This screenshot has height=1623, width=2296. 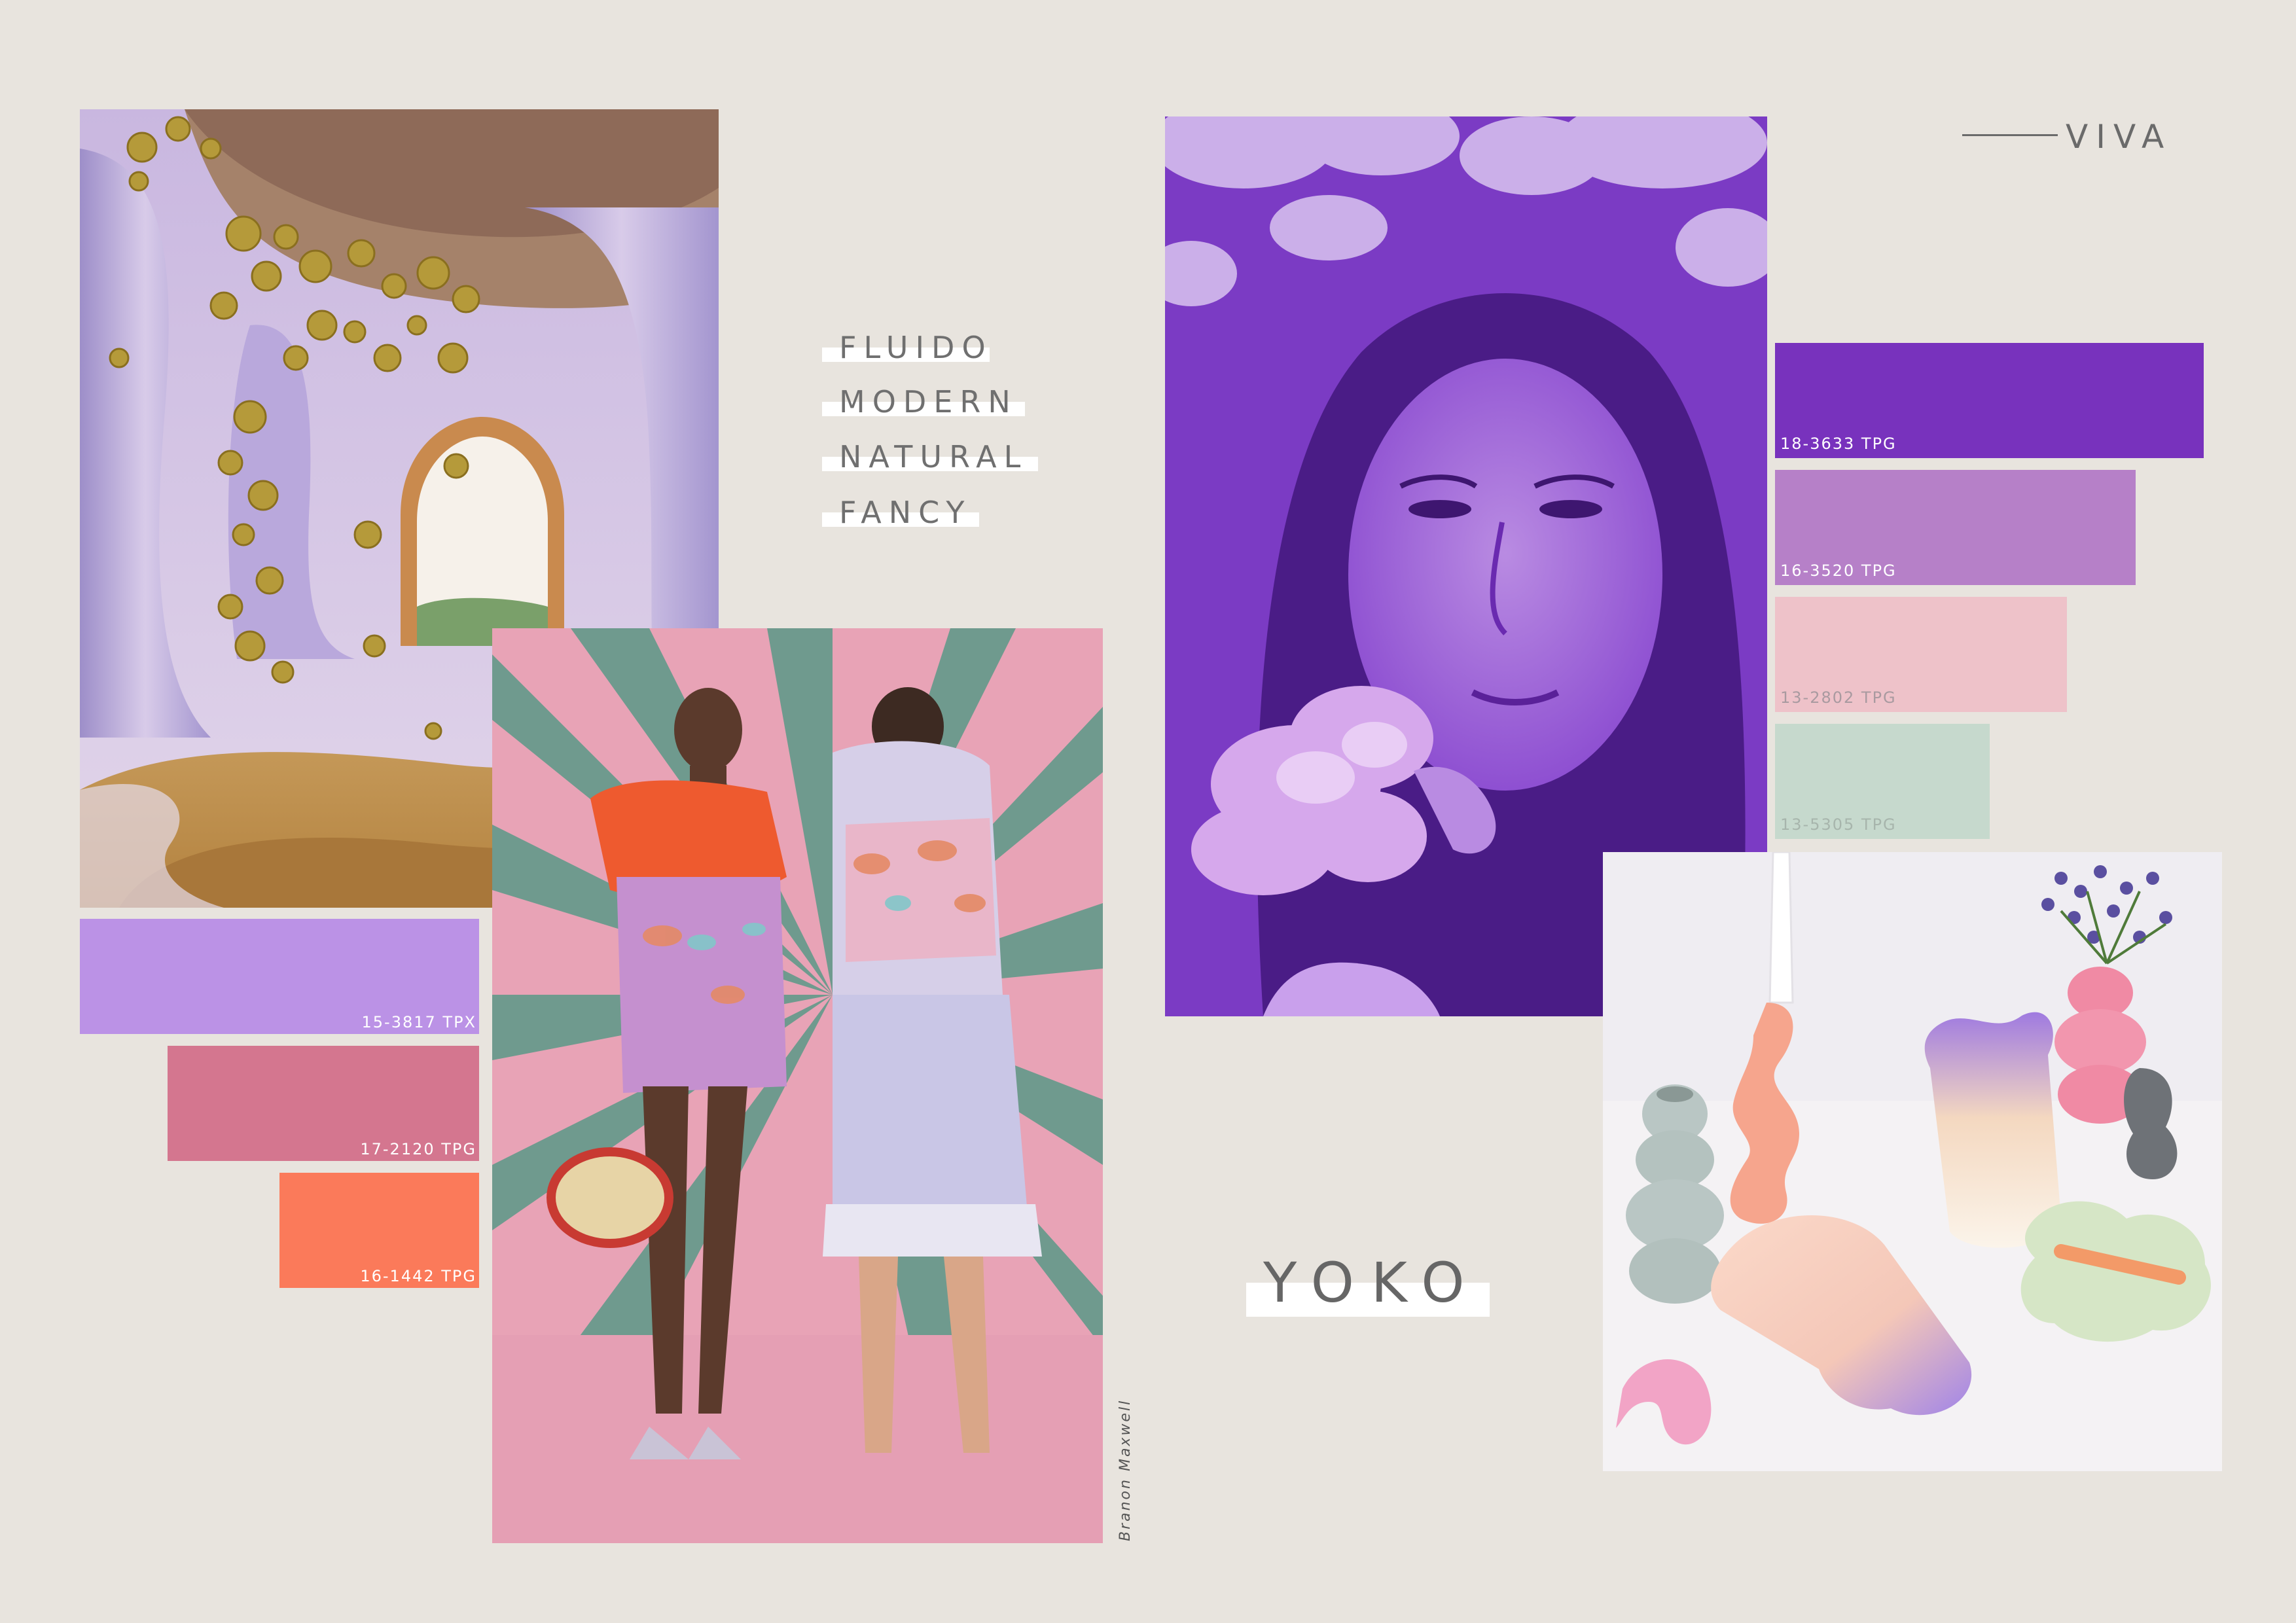 What do you see at coordinates (1838, 698) in the screenshot?
I see `swatch-code: 13-2802 TPG` at bounding box center [1838, 698].